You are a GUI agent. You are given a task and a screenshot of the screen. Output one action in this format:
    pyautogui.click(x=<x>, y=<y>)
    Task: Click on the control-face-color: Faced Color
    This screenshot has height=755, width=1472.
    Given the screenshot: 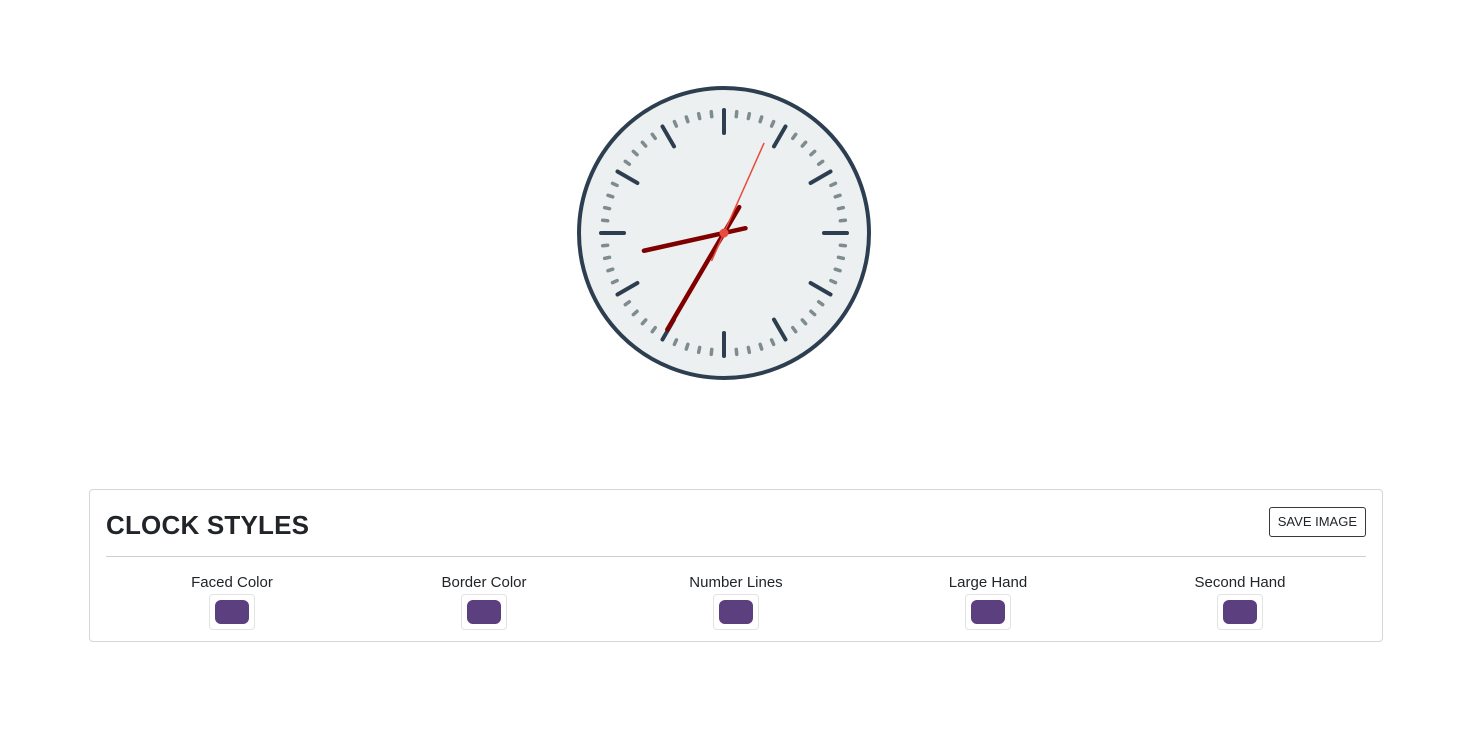 What is the action you would take?
    pyautogui.click(x=232, y=602)
    